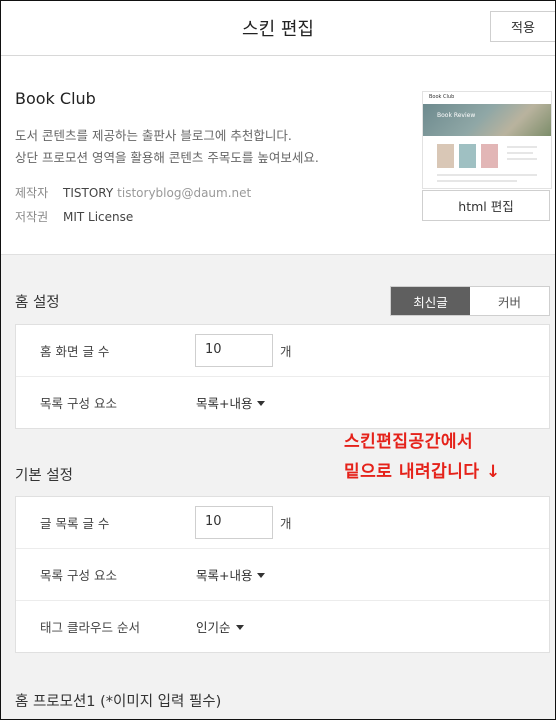 The width and height of the screenshot is (556, 720). Describe the element at coordinates (409, 442) in the screenshot. I see `annotation-line1: 스킨편집공간에서` at that location.